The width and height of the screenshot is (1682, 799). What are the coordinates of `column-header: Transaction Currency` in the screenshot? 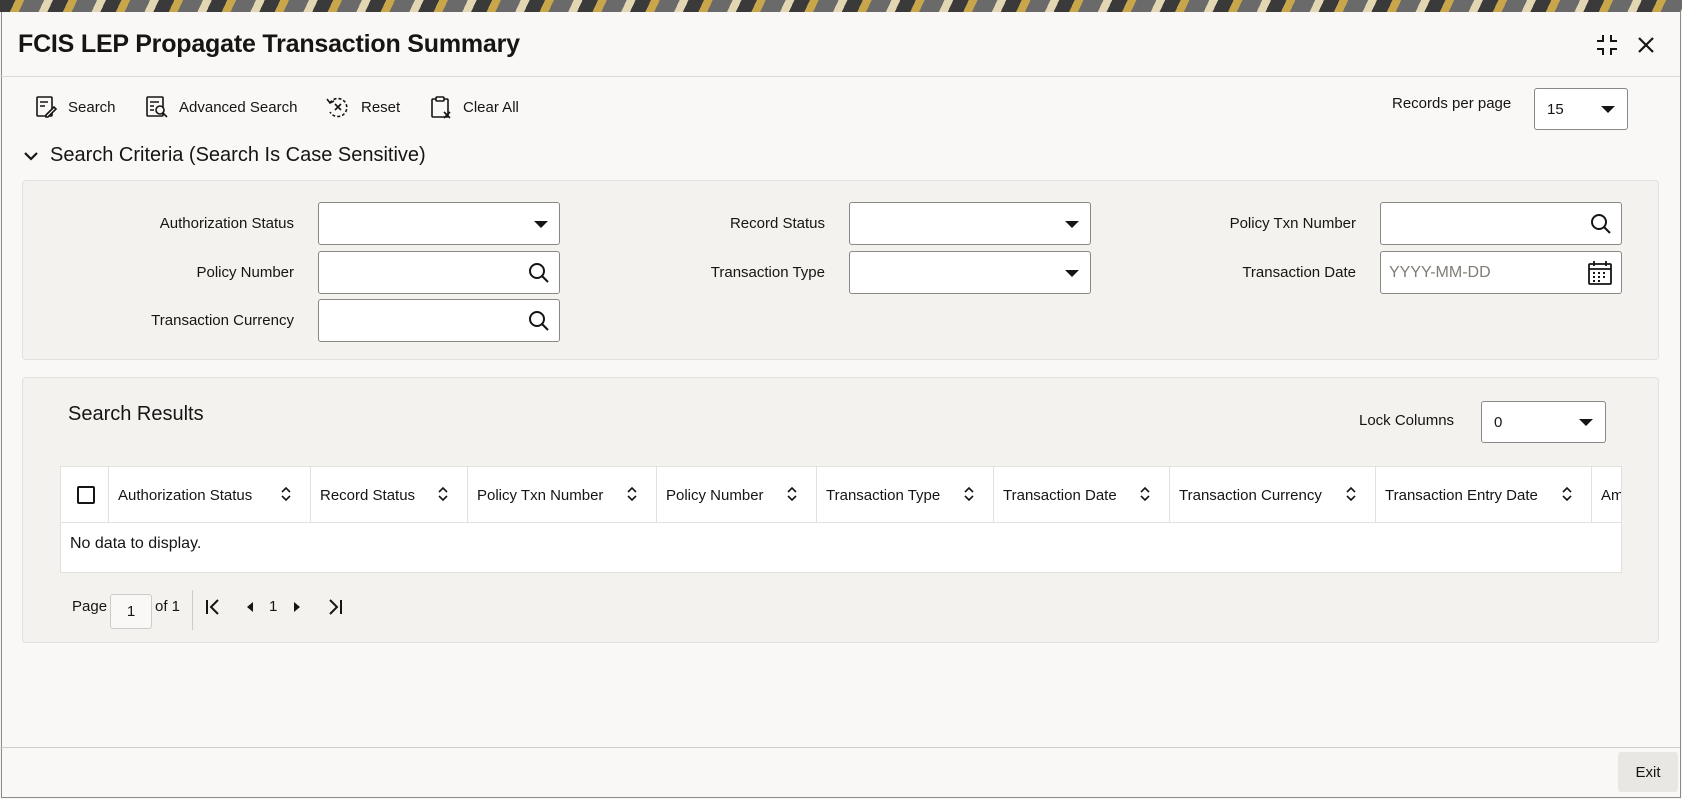 It's located at (1273, 495).